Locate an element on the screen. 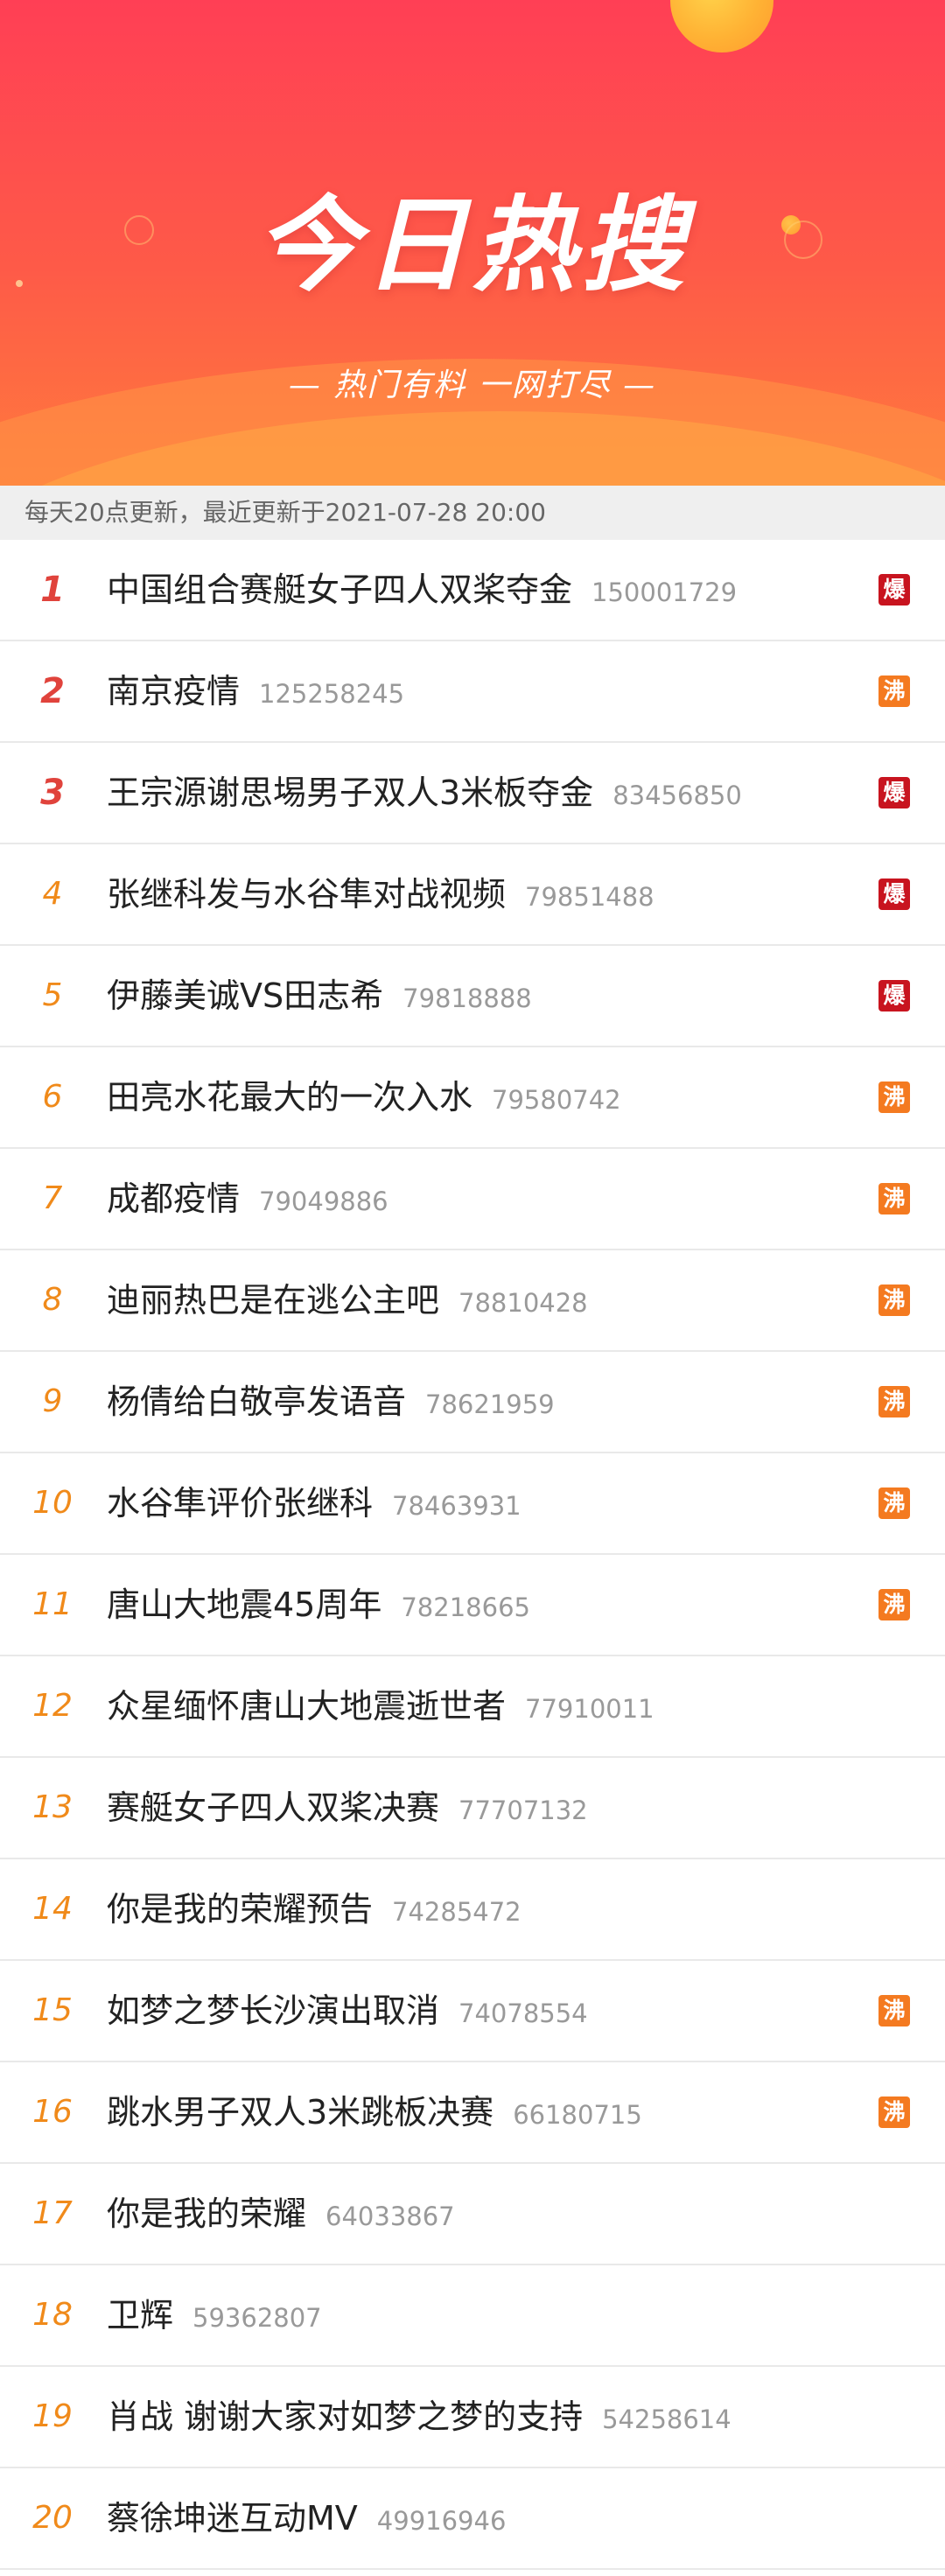  rank-number: 16 is located at coordinates (52, 2112).